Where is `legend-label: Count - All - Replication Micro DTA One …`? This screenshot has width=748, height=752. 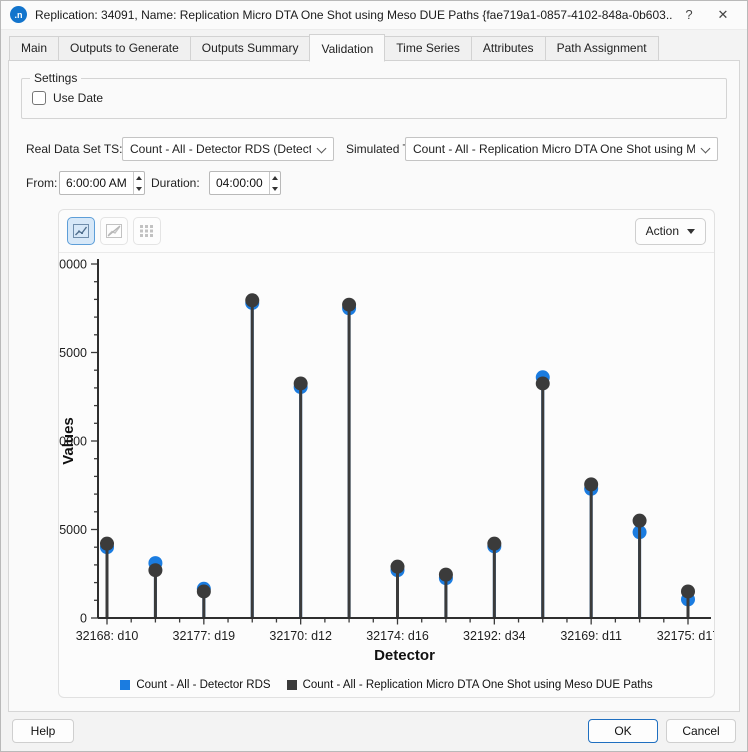 legend-label: Count - All - Replication Micro DTA One … is located at coordinates (477, 685).